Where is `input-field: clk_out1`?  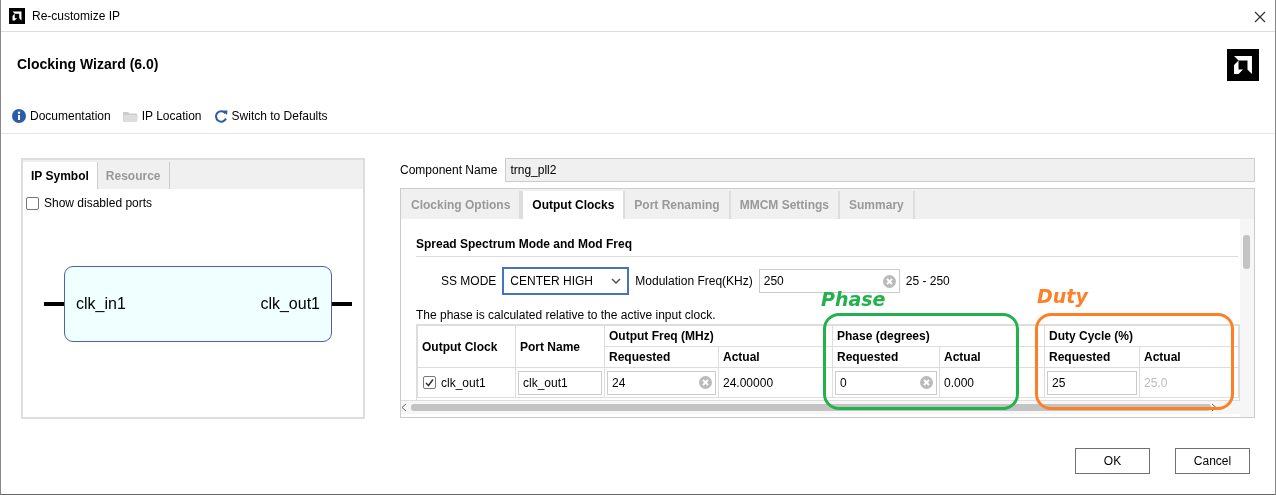 input-field: clk_out1 is located at coordinates (560, 382).